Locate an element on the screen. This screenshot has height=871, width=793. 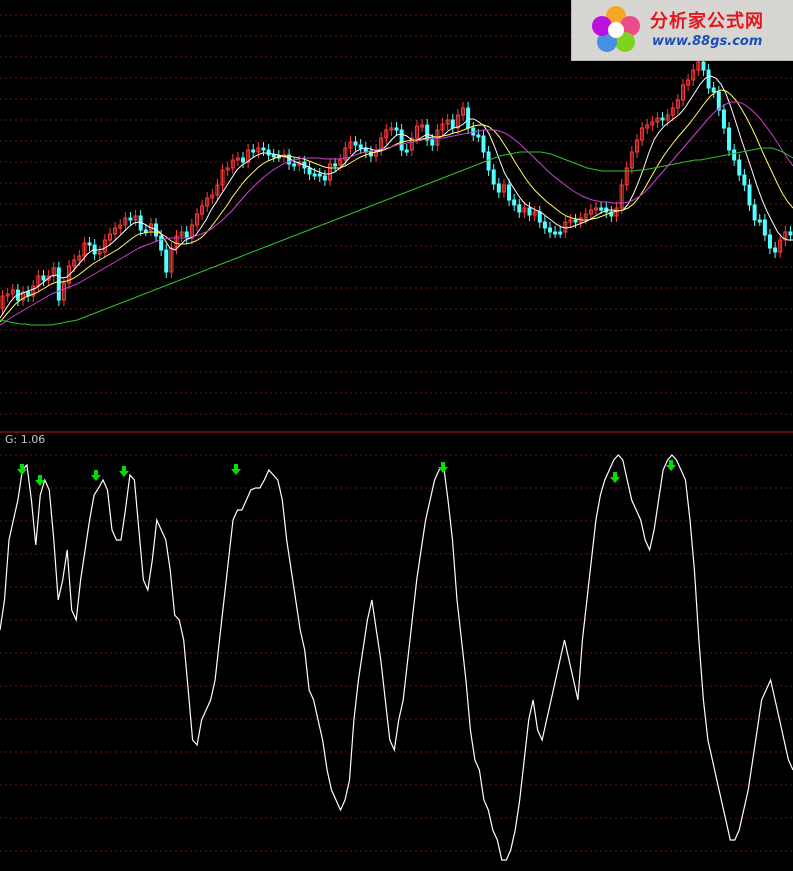
logo: 分析家公式网 www.88gs.com is located at coordinates (682, 30).